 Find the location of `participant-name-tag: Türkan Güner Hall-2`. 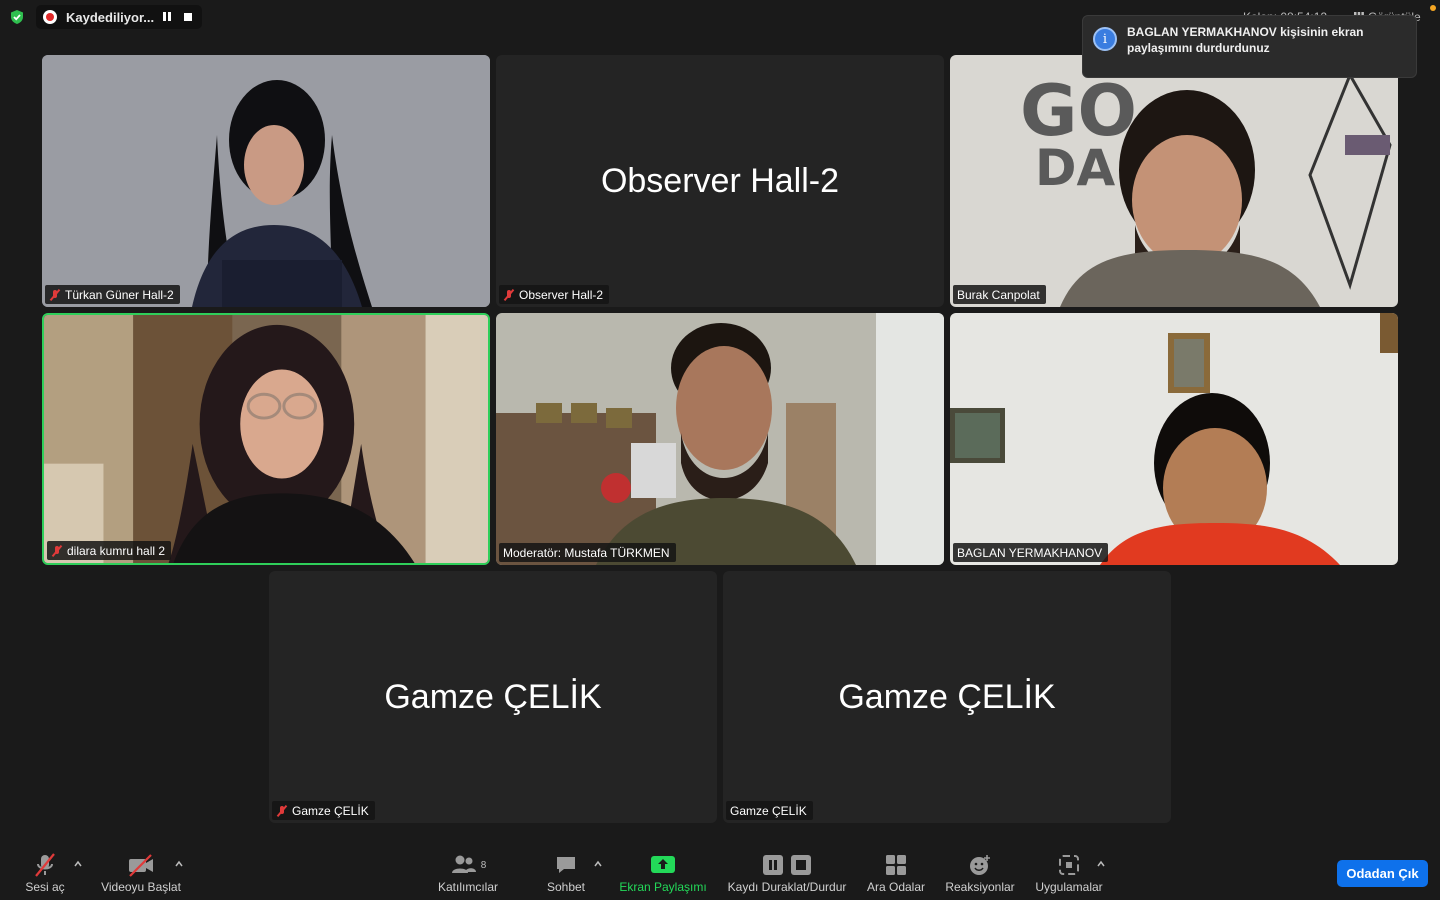

participant-name-tag: Türkan Güner Hall-2 is located at coordinates (112, 294).